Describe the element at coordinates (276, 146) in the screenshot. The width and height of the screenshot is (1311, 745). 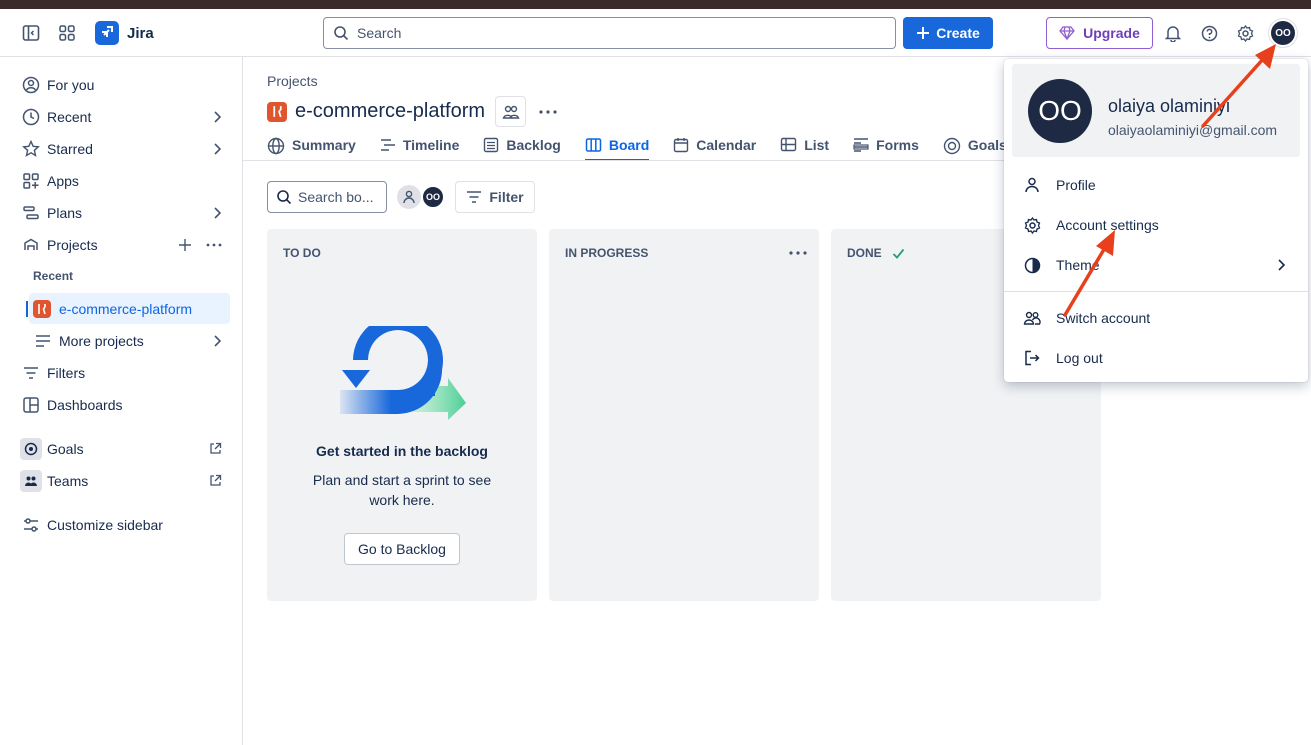
I see `globe-icon` at that location.